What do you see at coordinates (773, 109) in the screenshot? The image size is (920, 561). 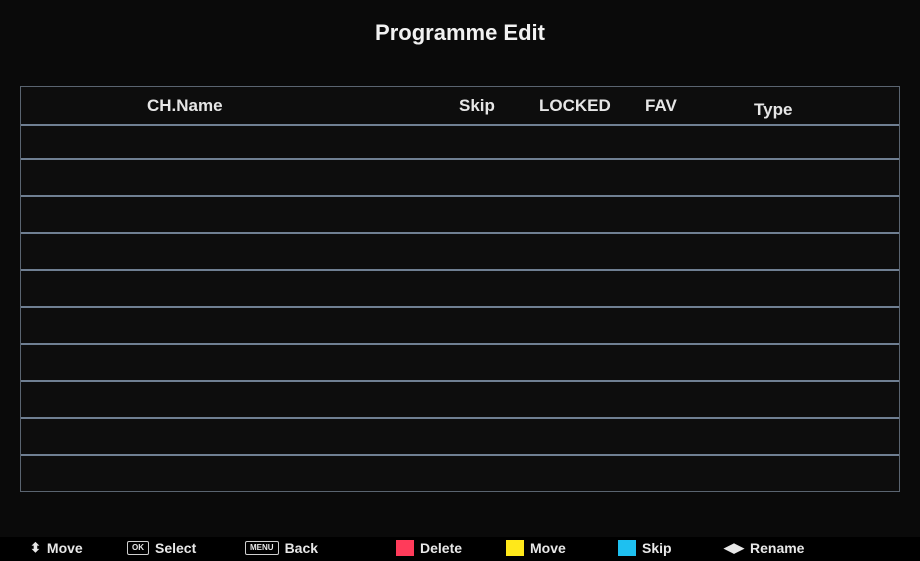 I see `column-header-type: Type` at bounding box center [773, 109].